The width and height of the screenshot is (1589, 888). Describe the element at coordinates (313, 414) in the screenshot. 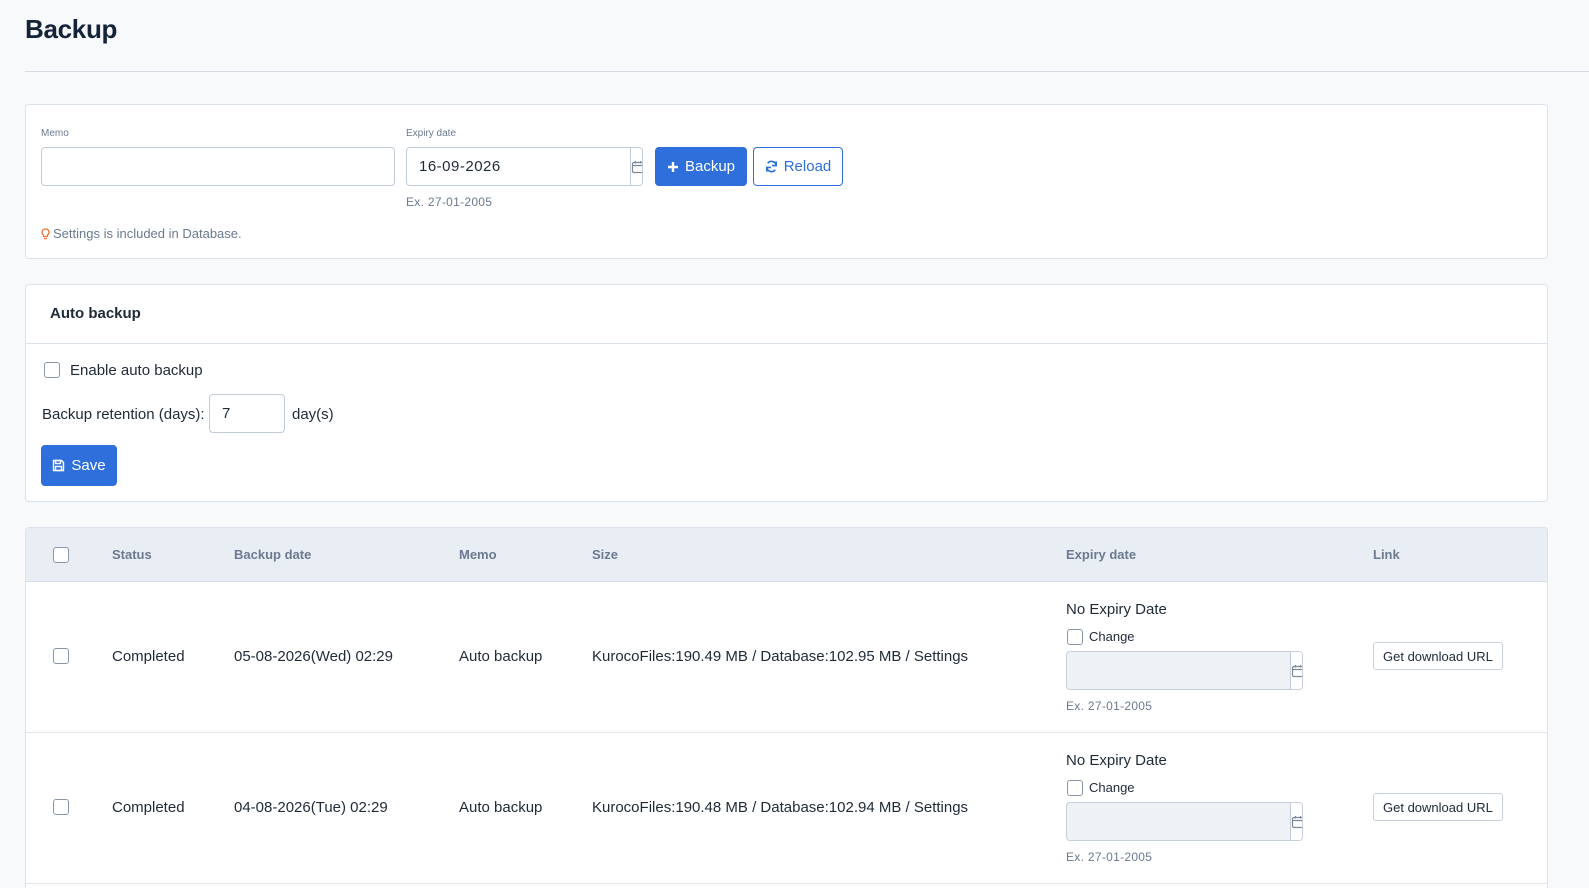

I see `retention-unit: day(s)` at that location.